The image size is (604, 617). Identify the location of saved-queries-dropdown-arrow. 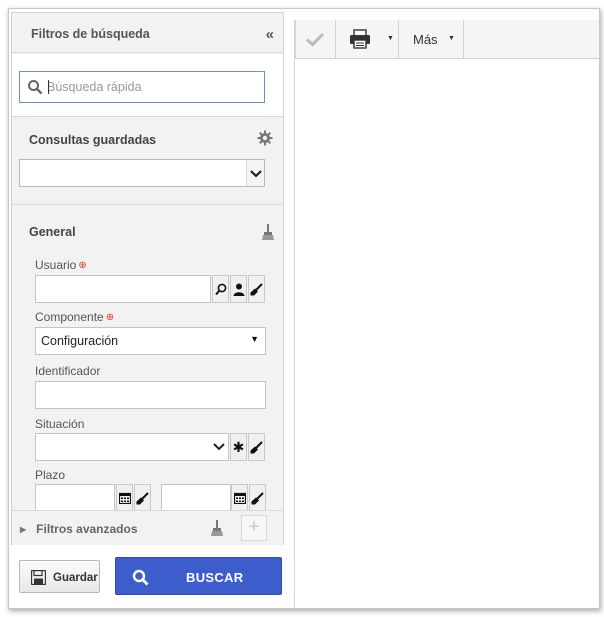
(255, 173).